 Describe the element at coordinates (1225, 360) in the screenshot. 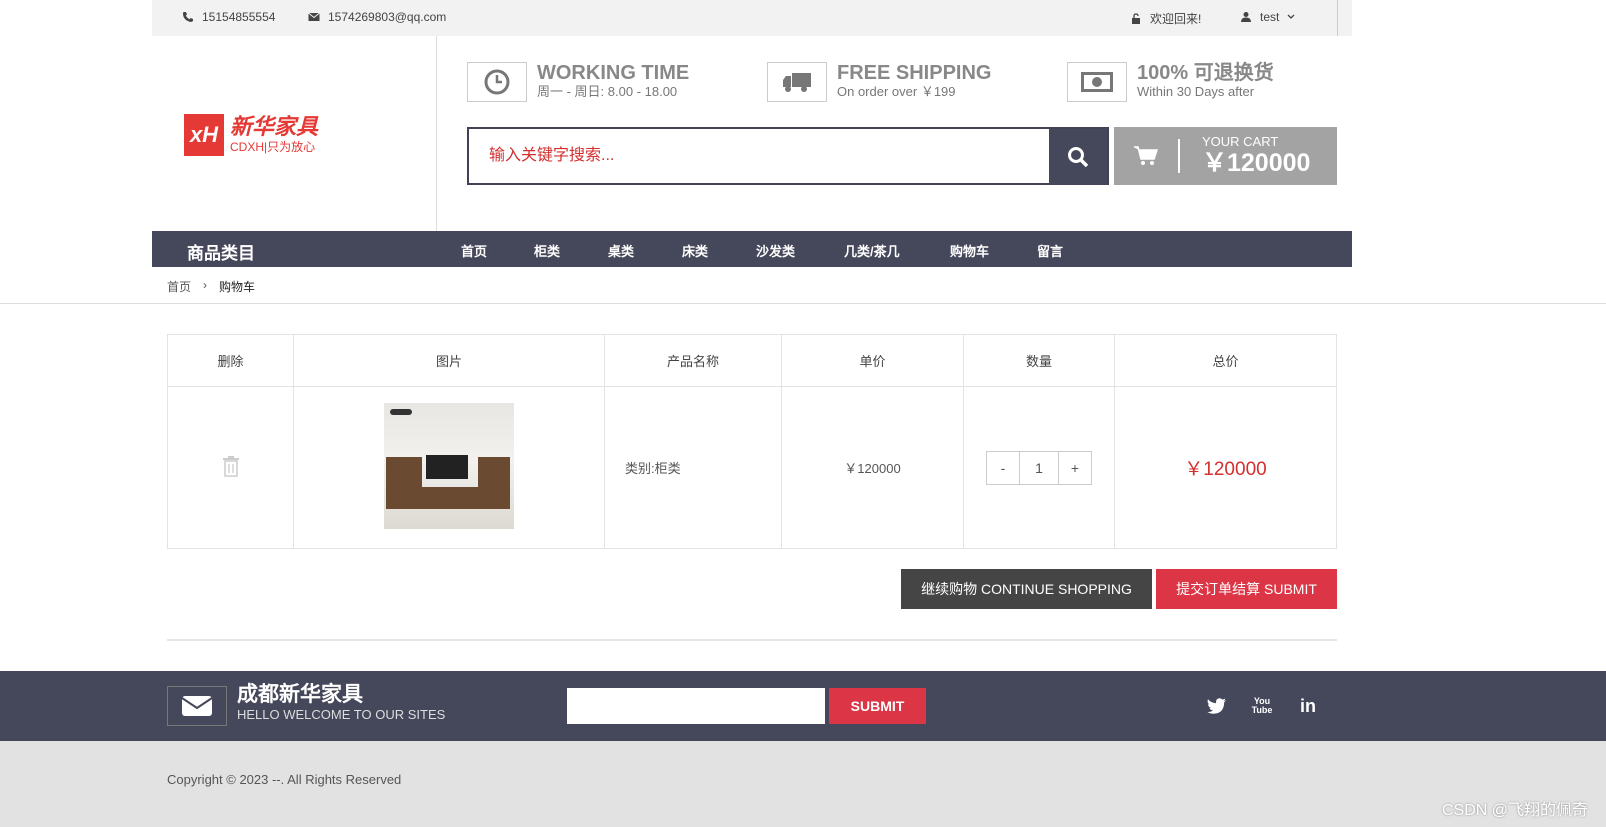

I see `column-header: 总价` at that location.